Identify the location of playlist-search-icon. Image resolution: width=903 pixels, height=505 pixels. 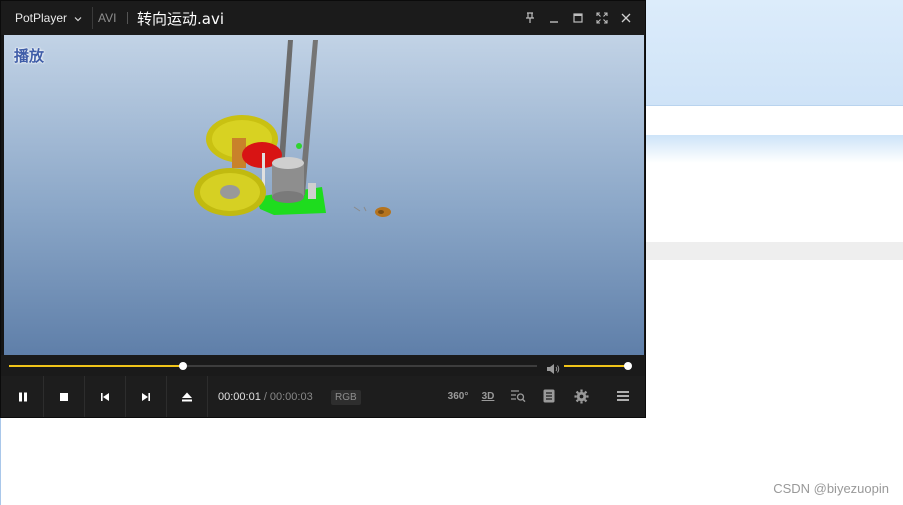
(518, 396).